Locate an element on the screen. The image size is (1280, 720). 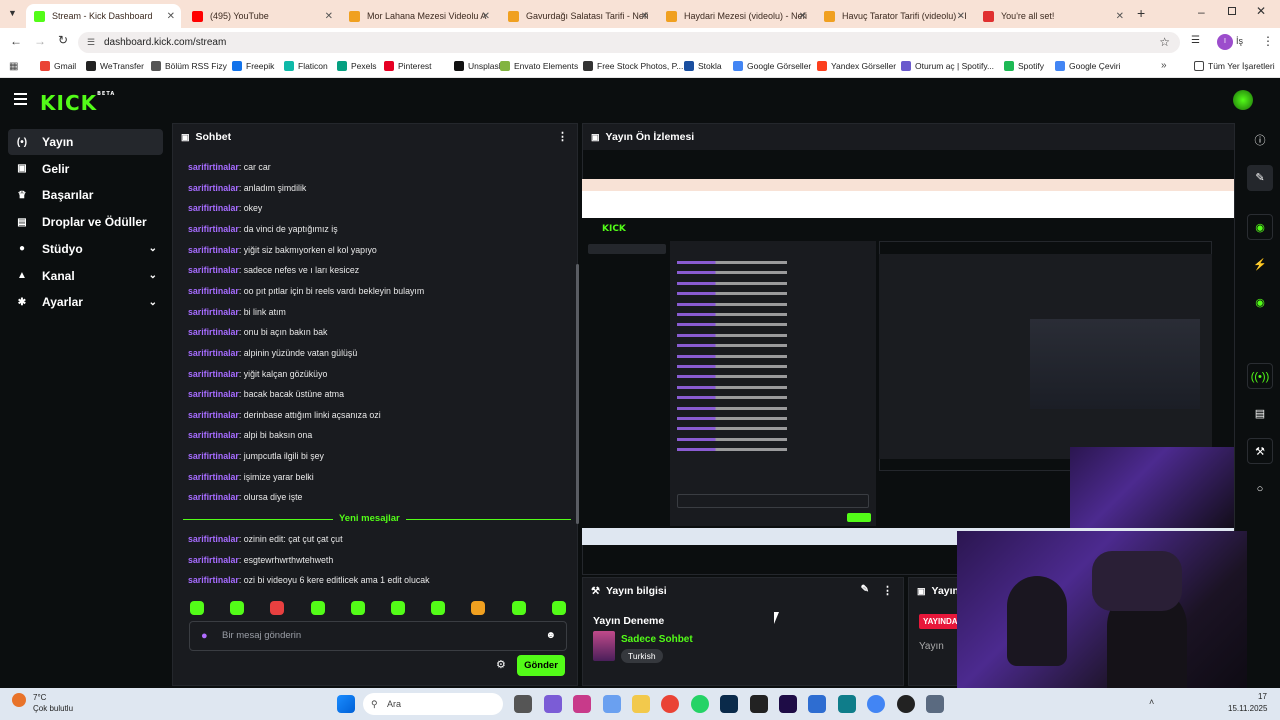
edit-pencil-icon: ✎ is located at coordinates (865, 589).